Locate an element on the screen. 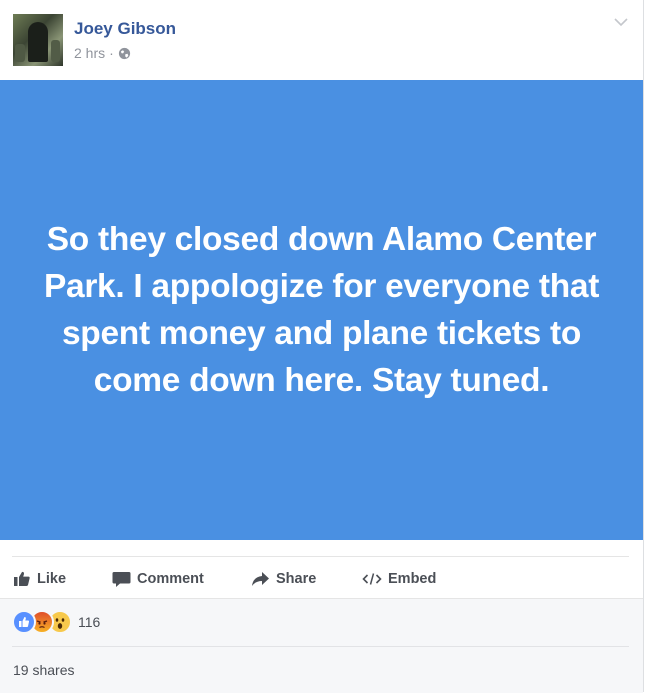  author-name: Joey Gibson is located at coordinates (125, 29).